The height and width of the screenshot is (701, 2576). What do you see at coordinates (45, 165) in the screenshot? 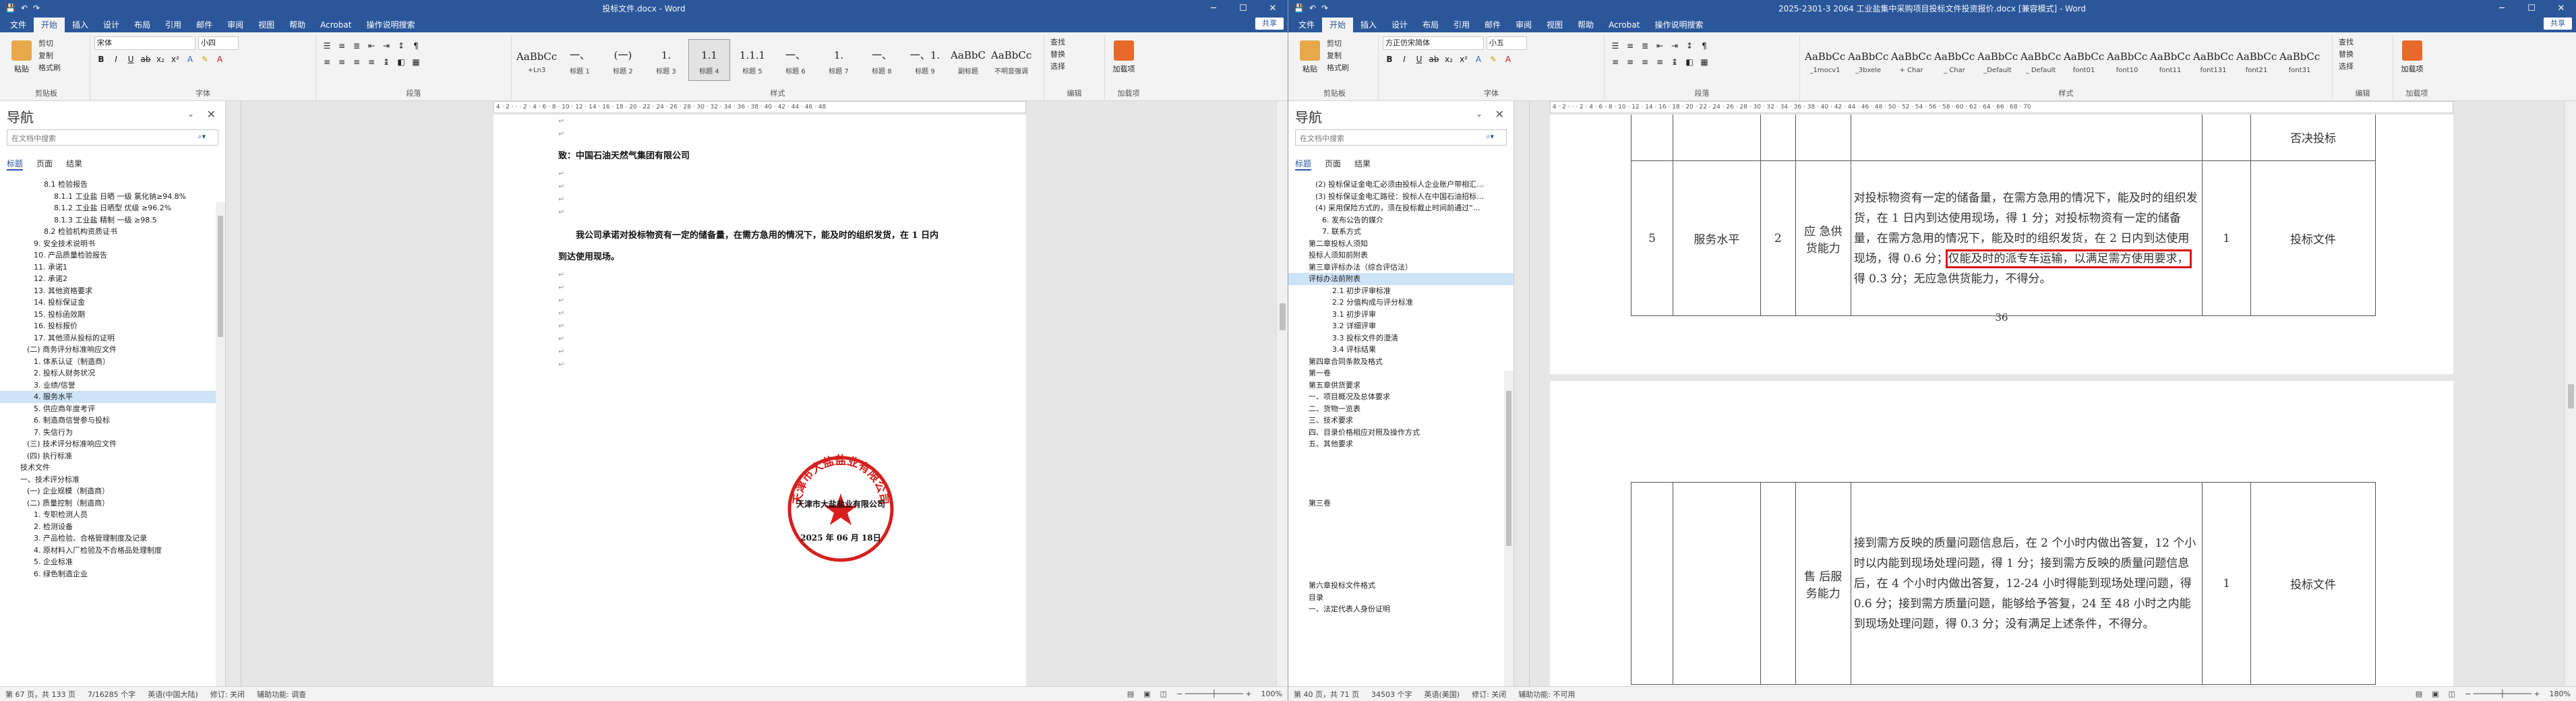
I see `nav-tab-pages: 页面` at bounding box center [45, 165].